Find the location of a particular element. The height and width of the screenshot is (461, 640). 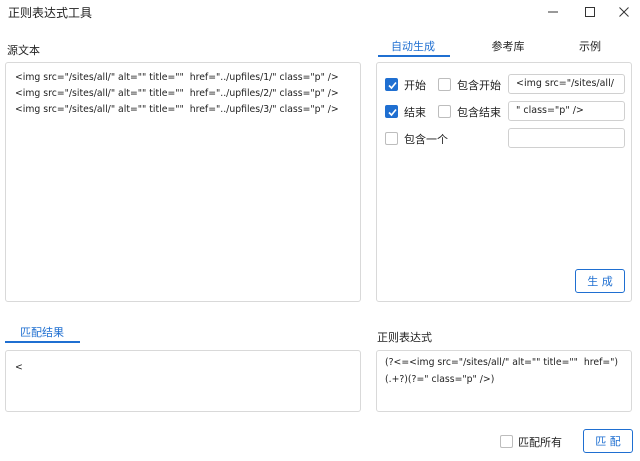

include-one-label: 包含一个 is located at coordinates (426, 139).